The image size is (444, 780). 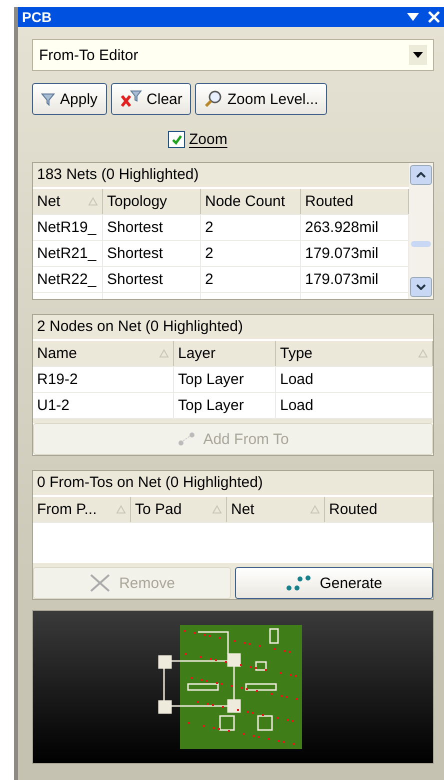 I want to click on panel-title: PCB, so click(x=37, y=17).